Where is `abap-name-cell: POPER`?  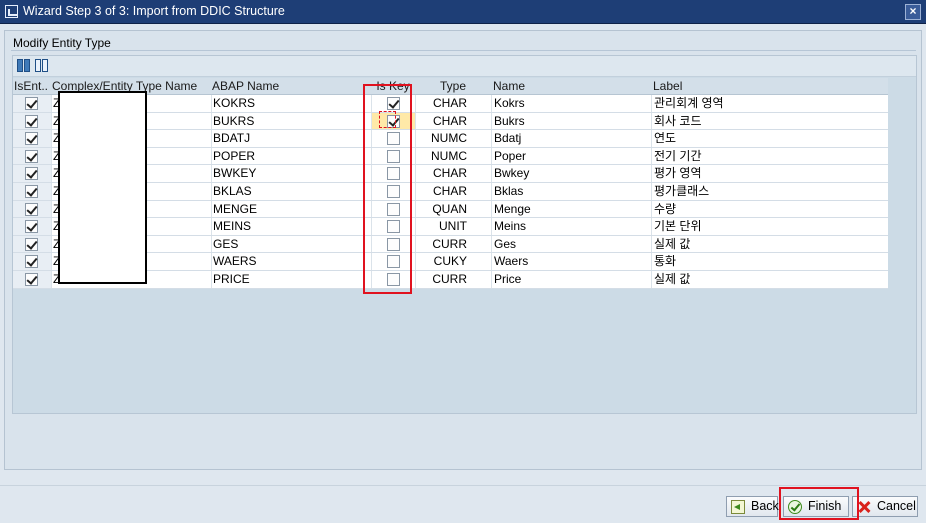 abap-name-cell: POPER is located at coordinates (291, 156).